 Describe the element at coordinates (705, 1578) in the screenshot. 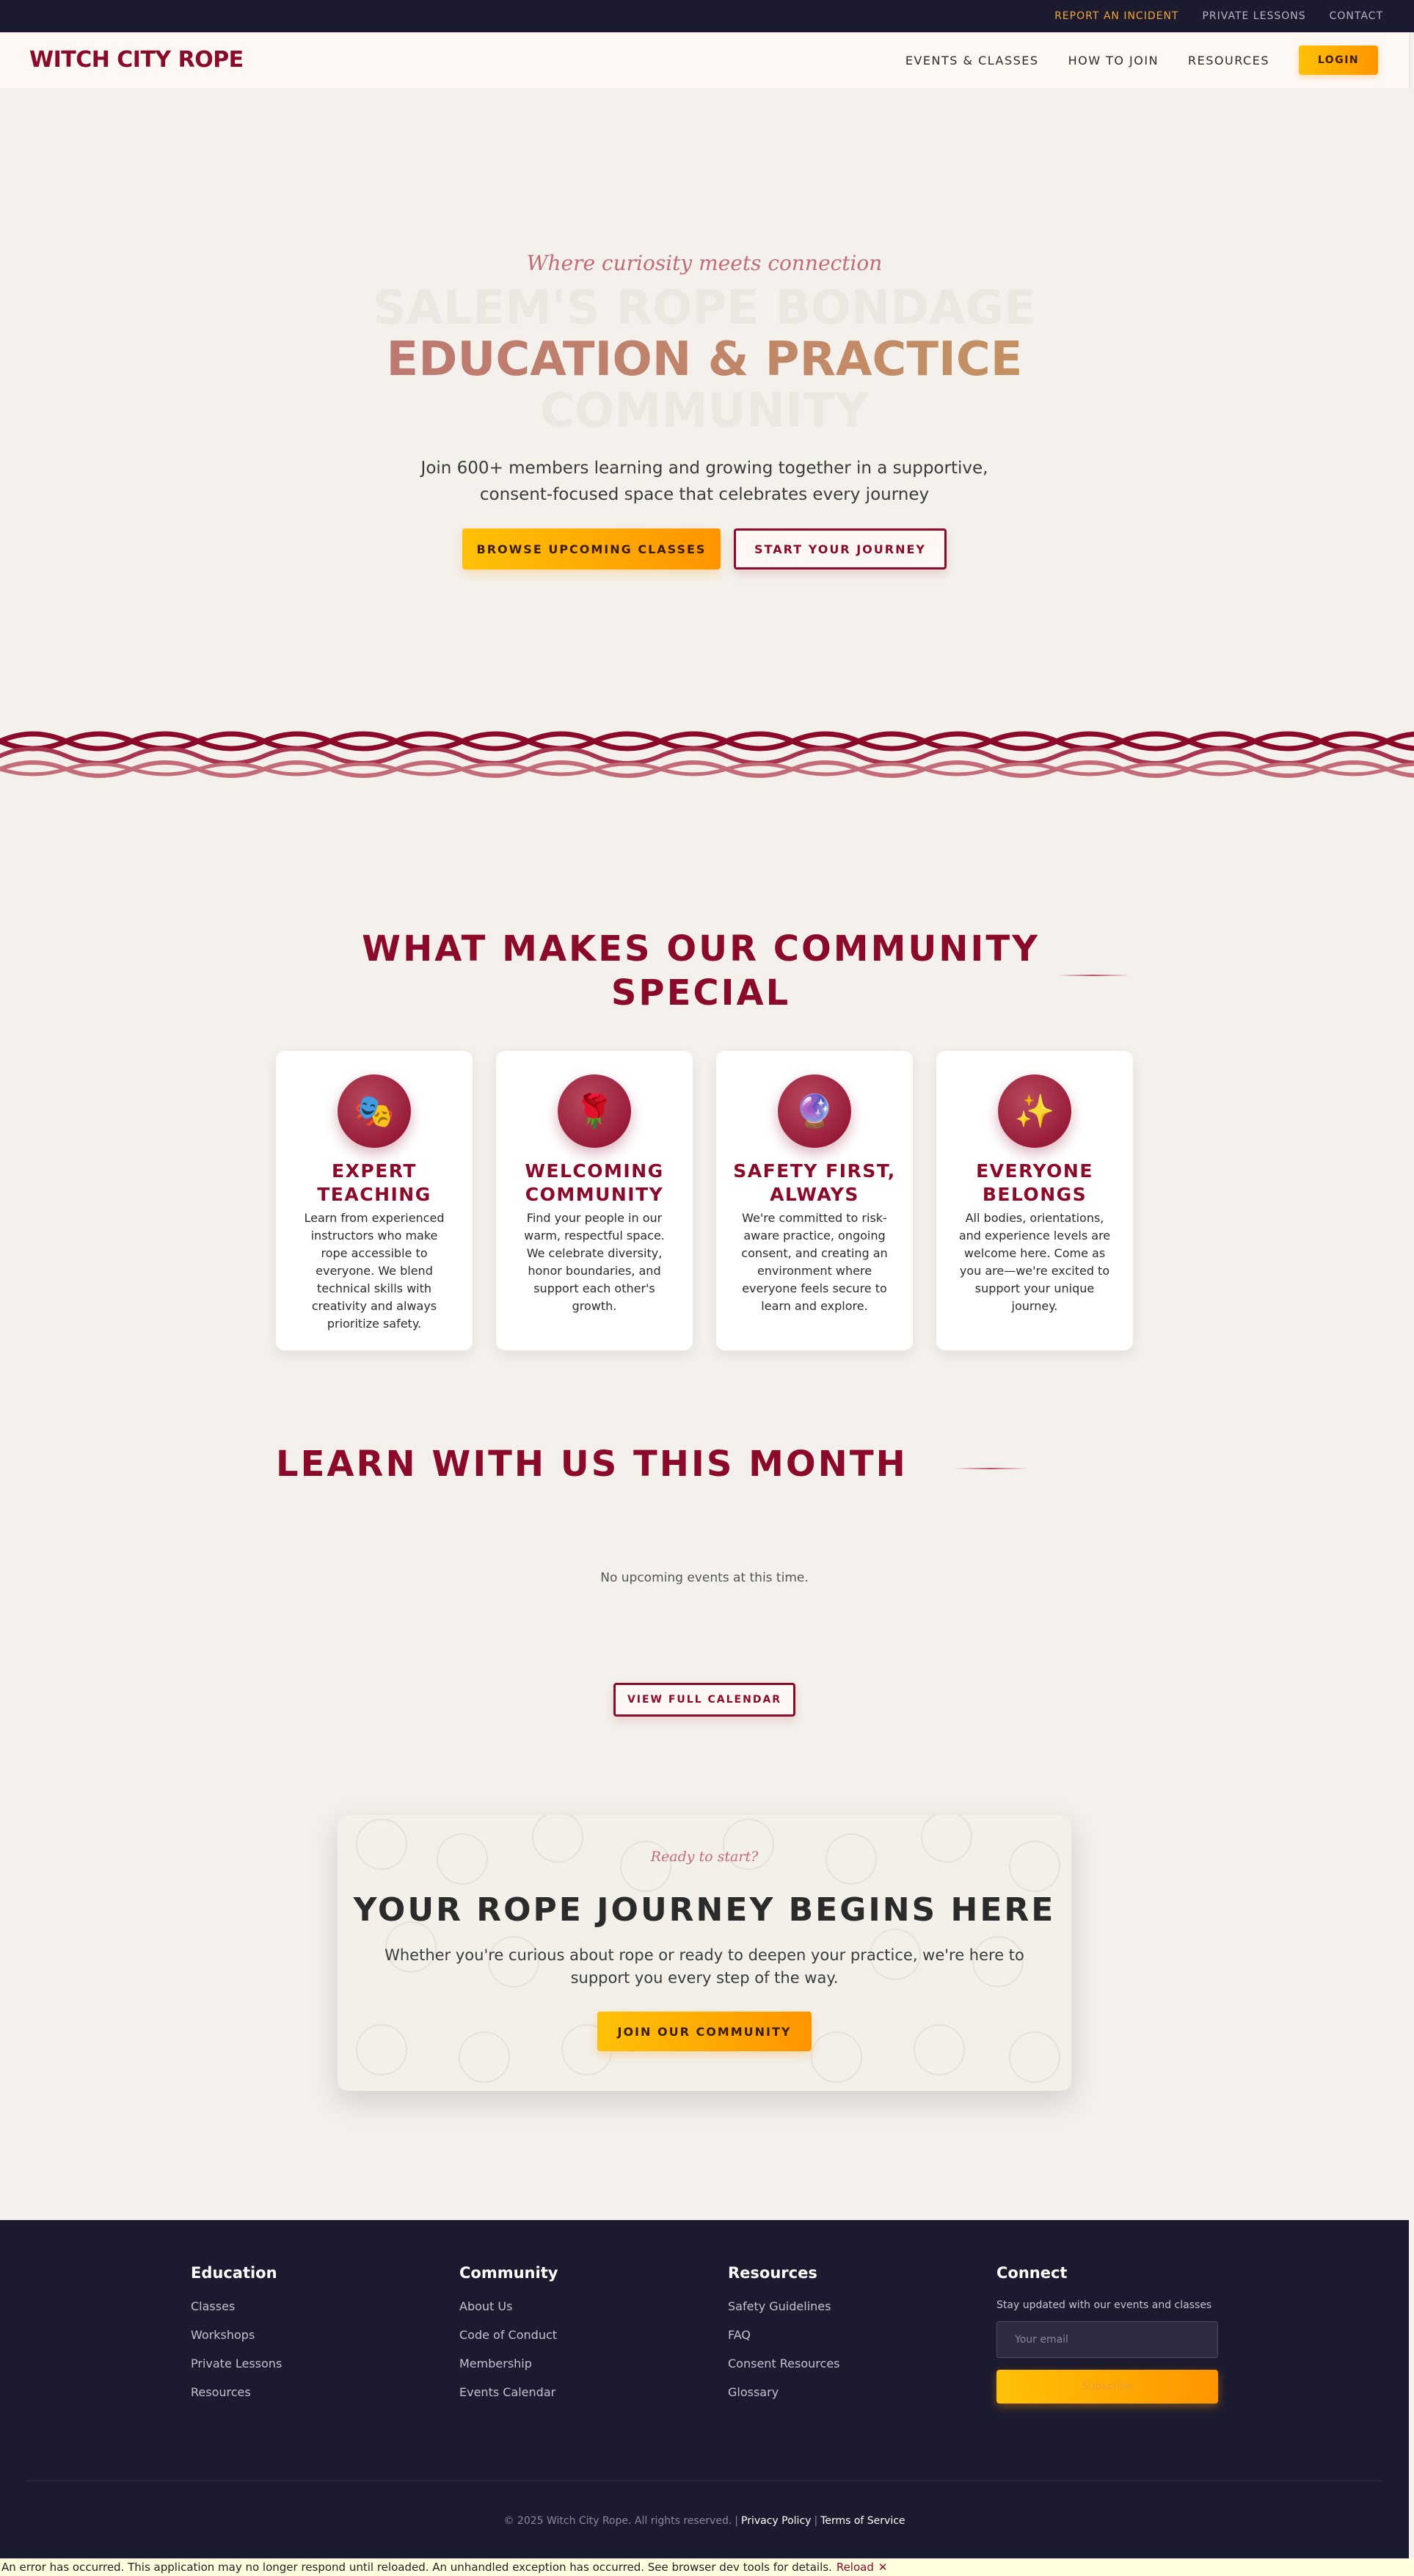

I see `no-events-message: No upcoming events at this time.` at that location.